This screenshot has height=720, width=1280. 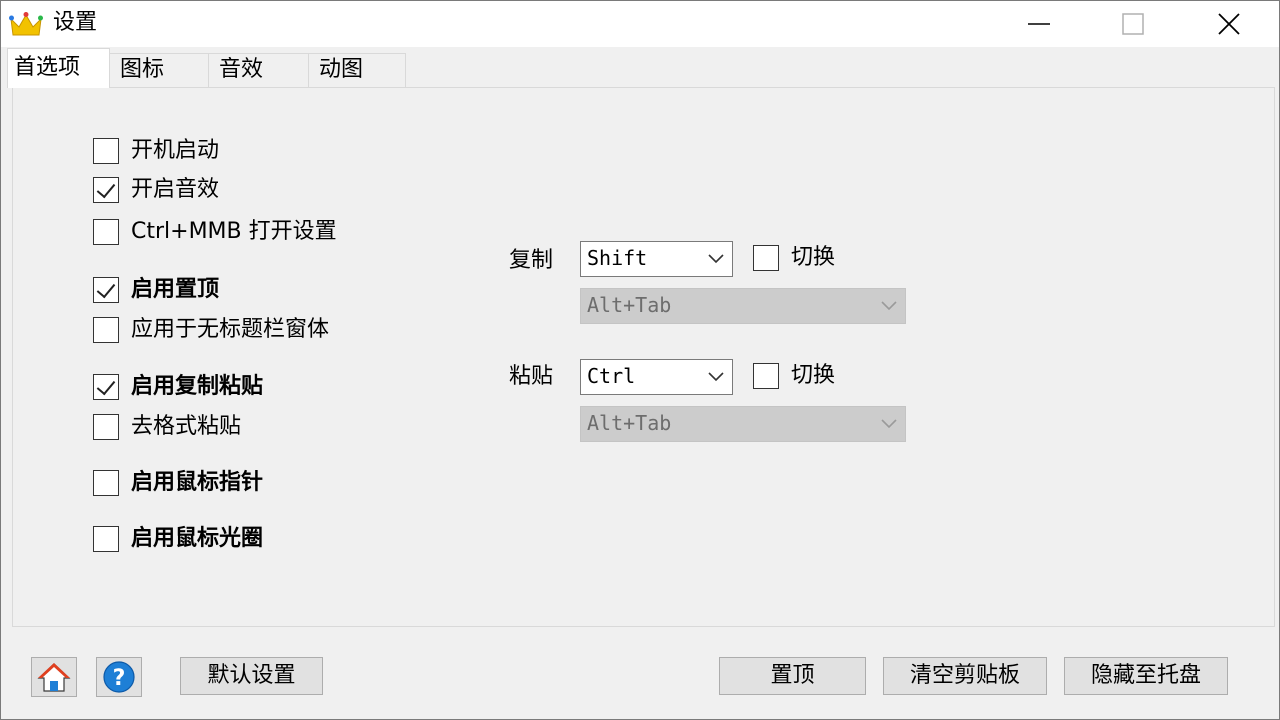 What do you see at coordinates (75, 22) in the screenshot?
I see `window-title: 设置` at bounding box center [75, 22].